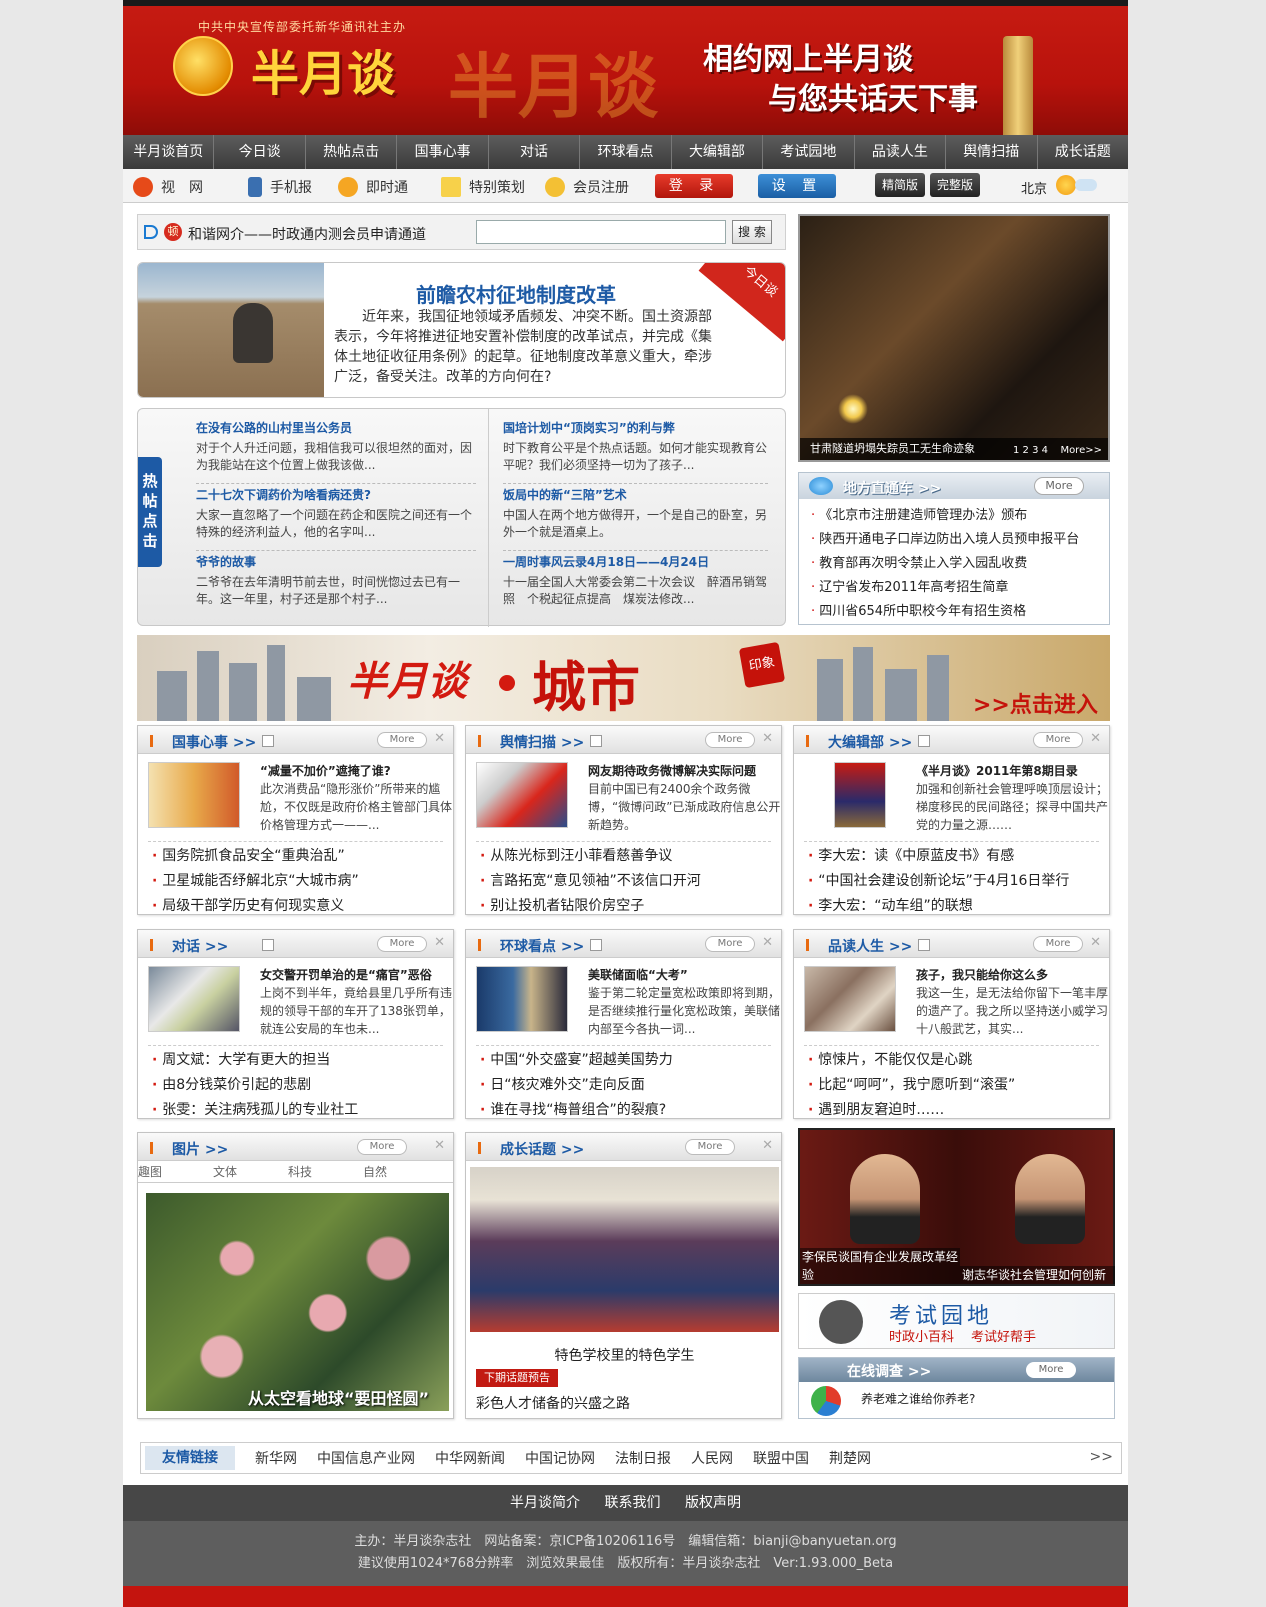  What do you see at coordinates (297, 1302) in the screenshot?
I see `earth-from-space-image` at bounding box center [297, 1302].